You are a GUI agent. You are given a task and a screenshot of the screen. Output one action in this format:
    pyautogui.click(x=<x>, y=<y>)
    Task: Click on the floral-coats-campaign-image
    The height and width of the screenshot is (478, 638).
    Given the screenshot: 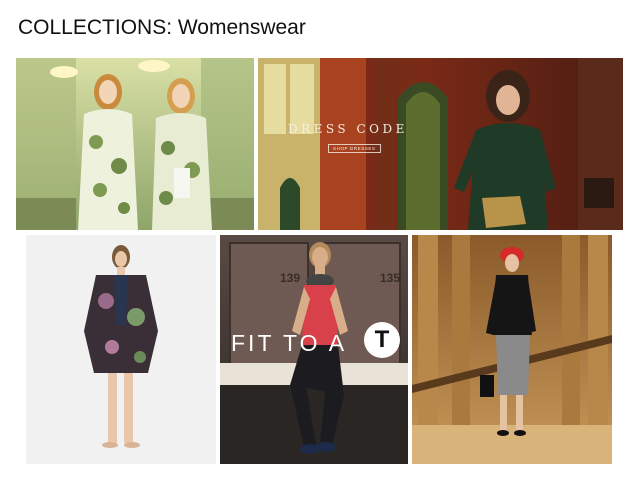 What is the action you would take?
    pyautogui.click(x=135, y=144)
    